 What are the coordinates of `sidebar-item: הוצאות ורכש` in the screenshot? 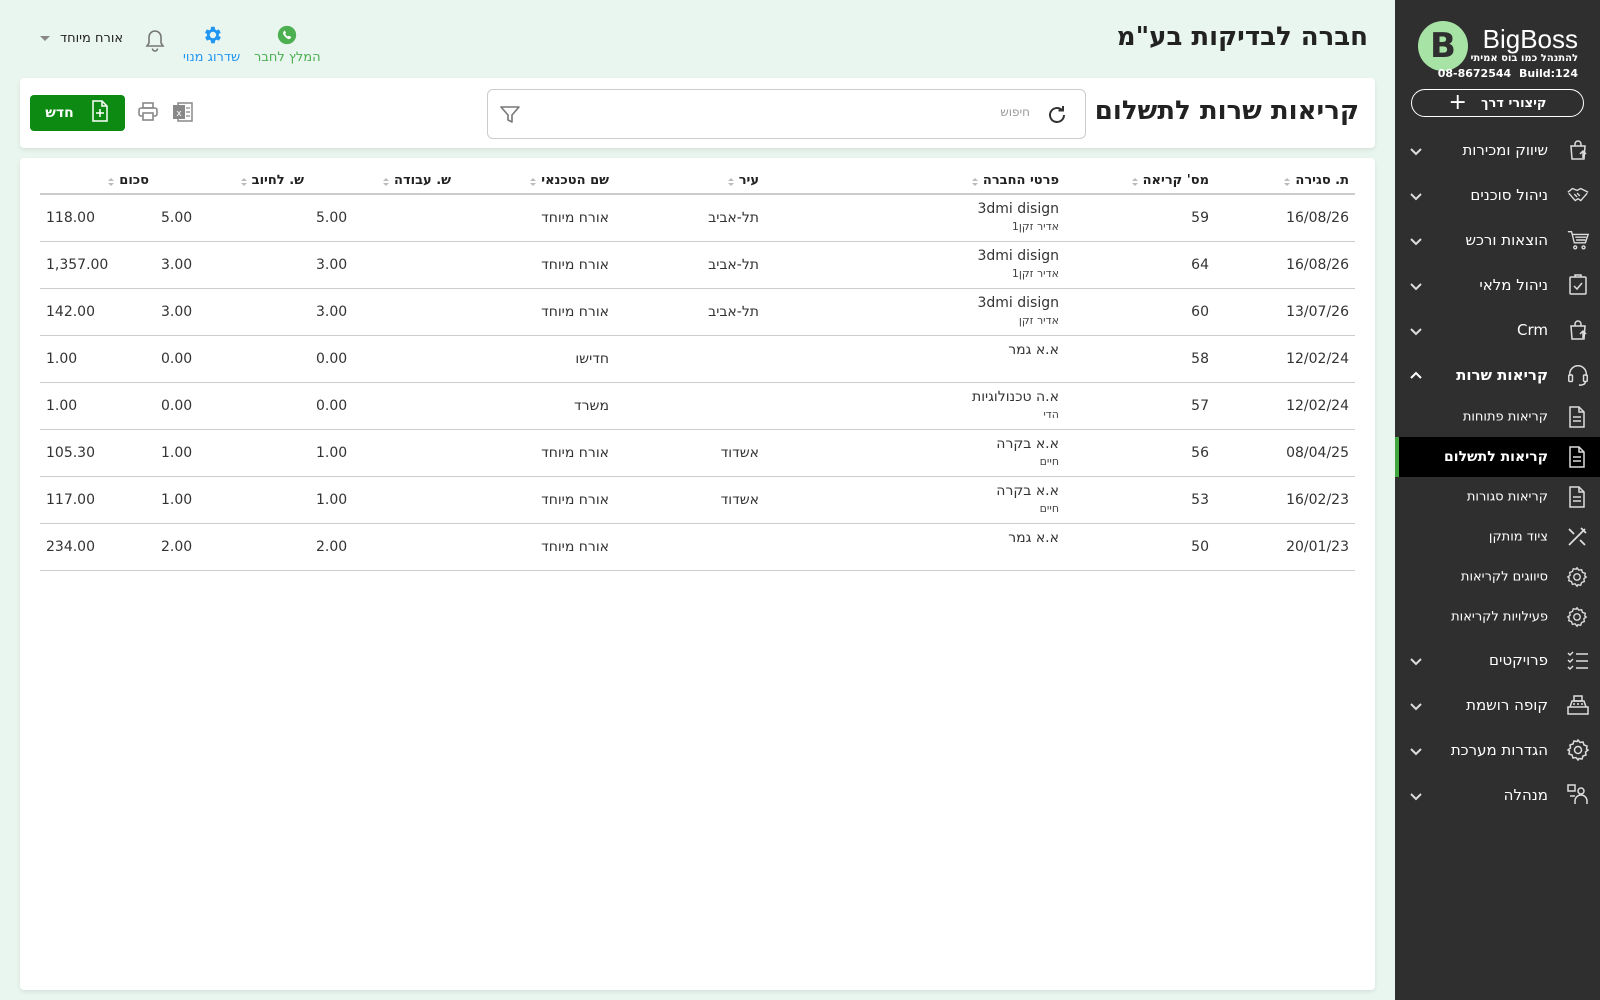 It's located at (1497, 239).